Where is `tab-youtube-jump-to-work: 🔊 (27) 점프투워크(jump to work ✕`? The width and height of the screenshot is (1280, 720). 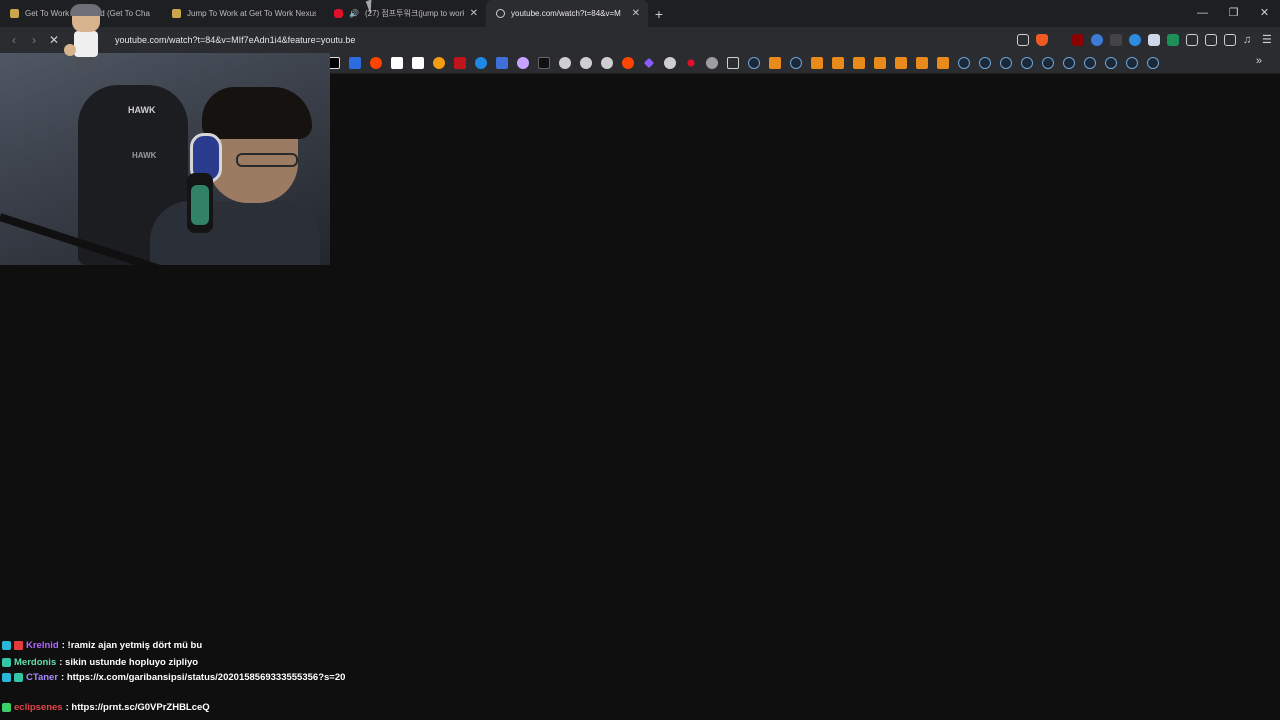 tab-youtube-jump-to-work: 🔊 (27) 점프투워크(jump to work ✕ is located at coordinates (405, 13).